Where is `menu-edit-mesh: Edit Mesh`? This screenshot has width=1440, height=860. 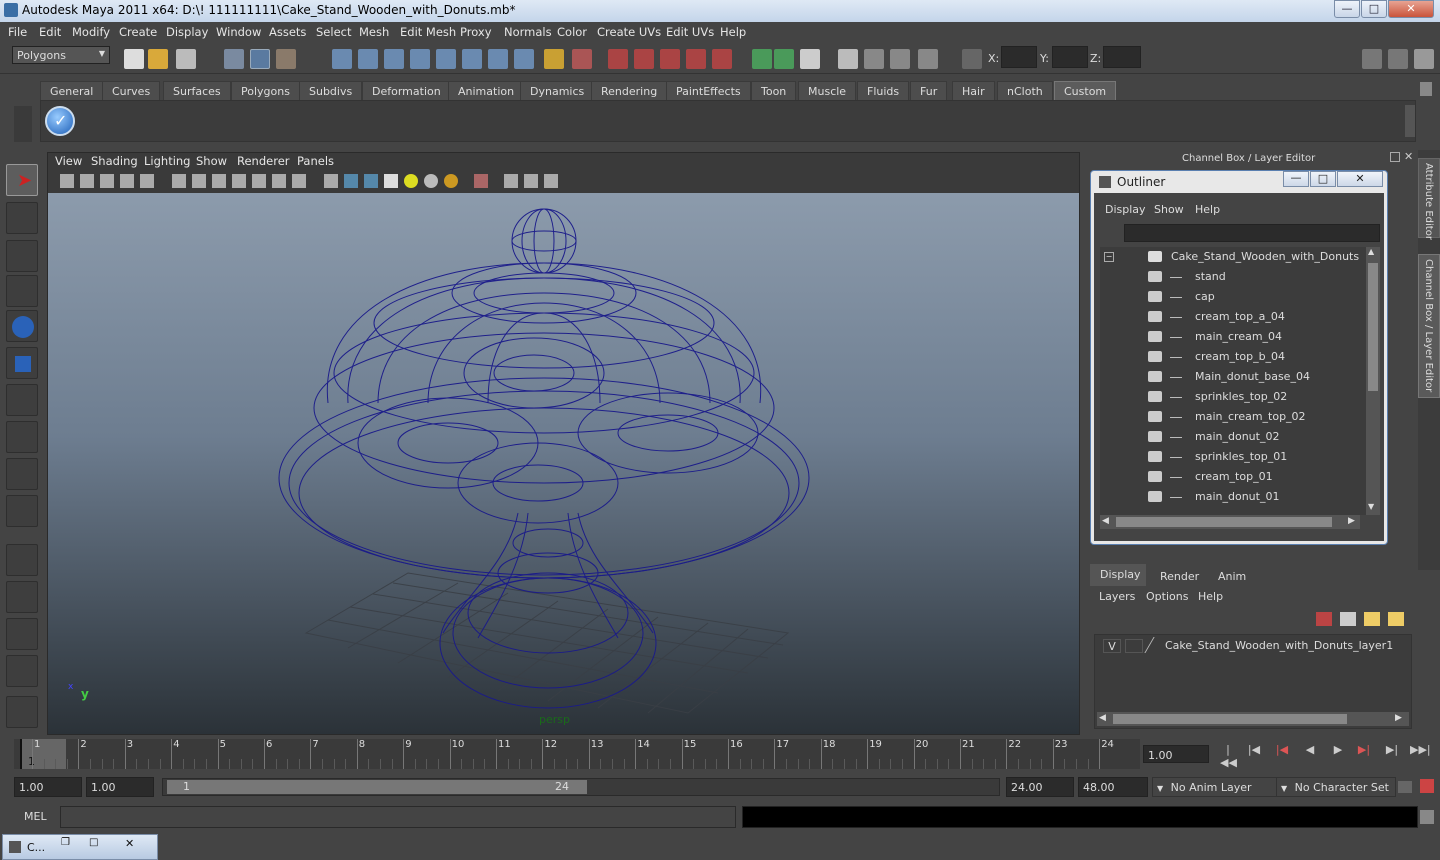 menu-edit-mesh: Edit Mesh is located at coordinates (428, 32).